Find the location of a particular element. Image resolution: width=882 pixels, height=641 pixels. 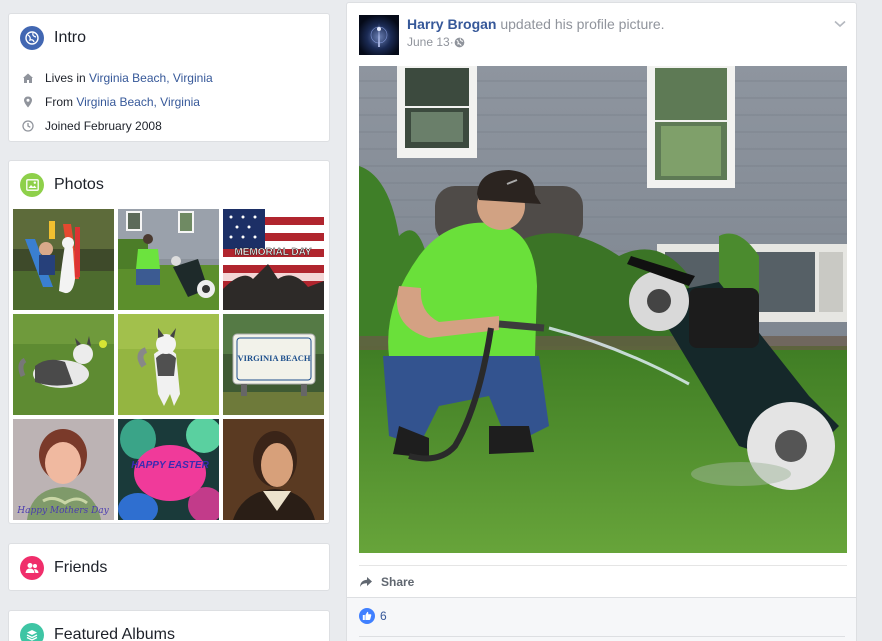

albums-header: Featured Albums is located at coordinates (169, 626).